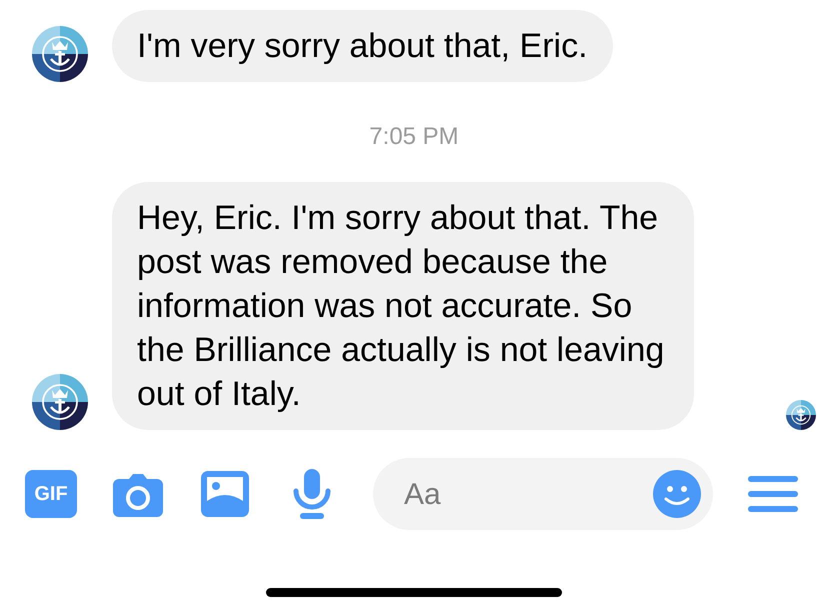  What do you see at coordinates (138, 494) in the screenshot?
I see `camera-icon` at bounding box center [138, 494].